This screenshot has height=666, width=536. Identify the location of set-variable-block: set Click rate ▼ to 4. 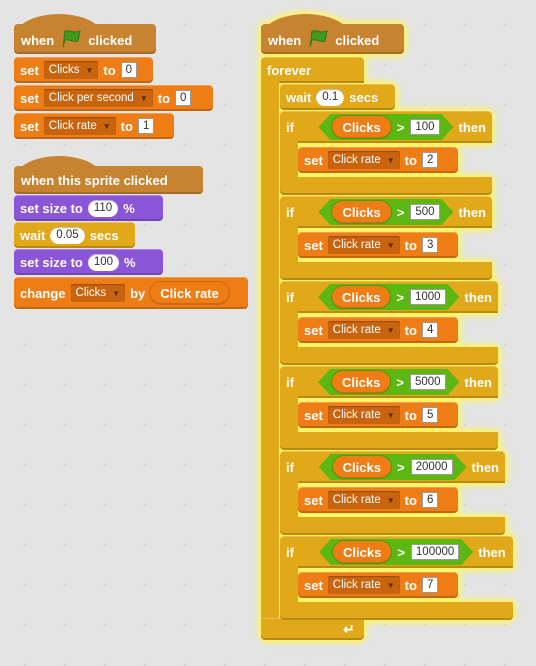
(378, 330).